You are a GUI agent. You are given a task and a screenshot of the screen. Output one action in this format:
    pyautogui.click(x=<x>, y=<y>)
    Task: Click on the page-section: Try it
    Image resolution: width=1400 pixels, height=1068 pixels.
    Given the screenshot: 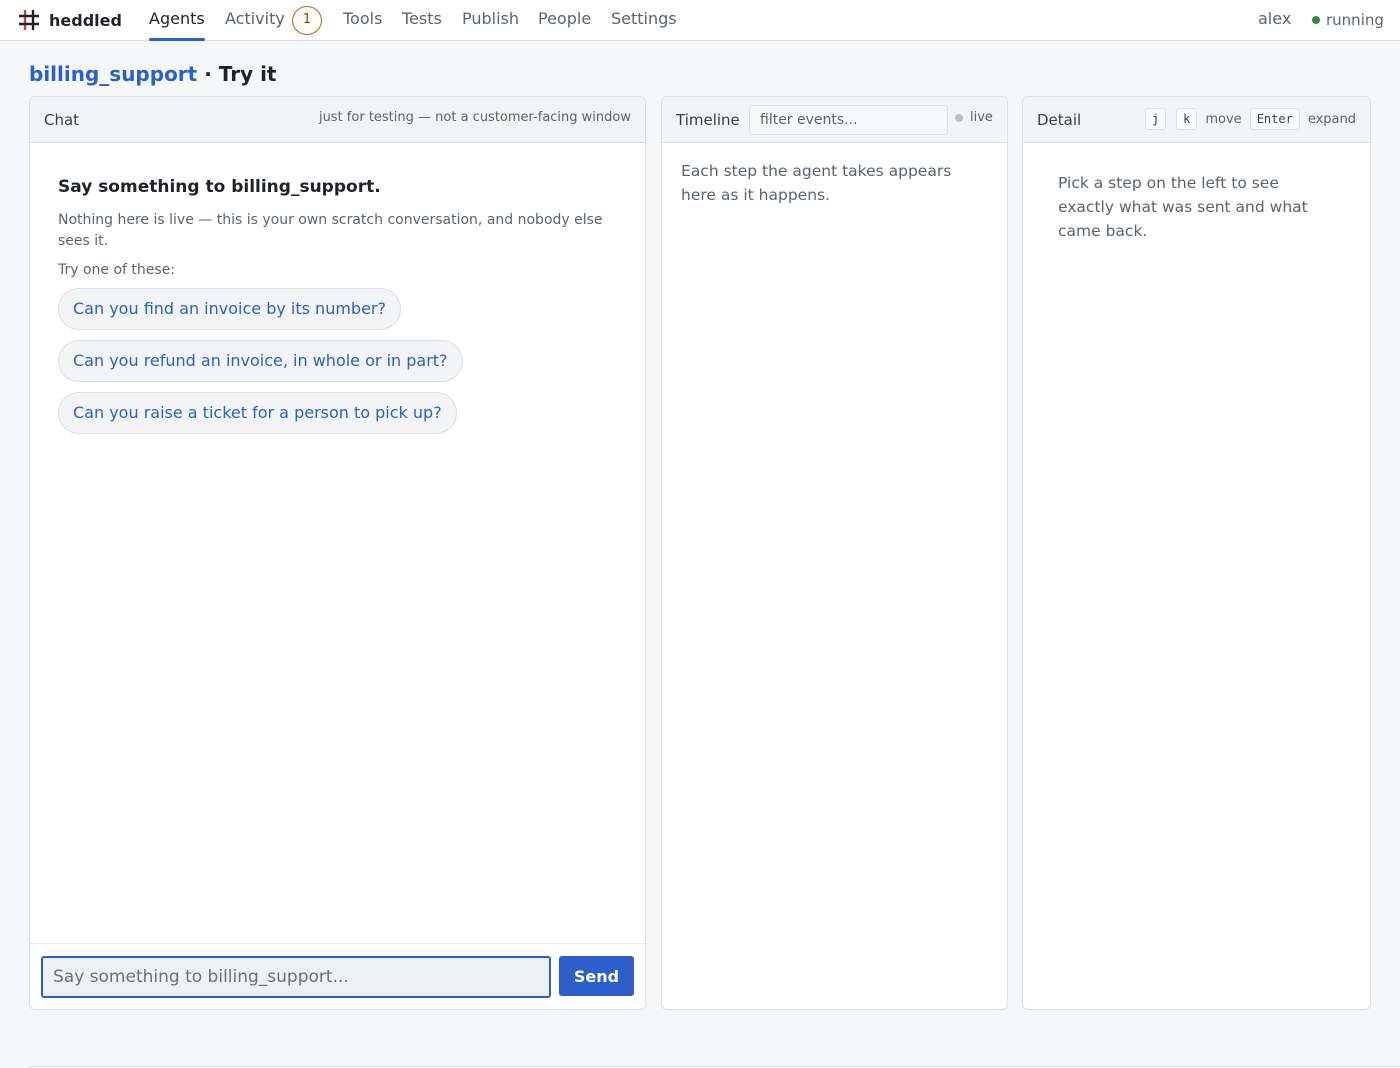 What is the action you would take?
    pyautogui.click(x=247, y=74)
    